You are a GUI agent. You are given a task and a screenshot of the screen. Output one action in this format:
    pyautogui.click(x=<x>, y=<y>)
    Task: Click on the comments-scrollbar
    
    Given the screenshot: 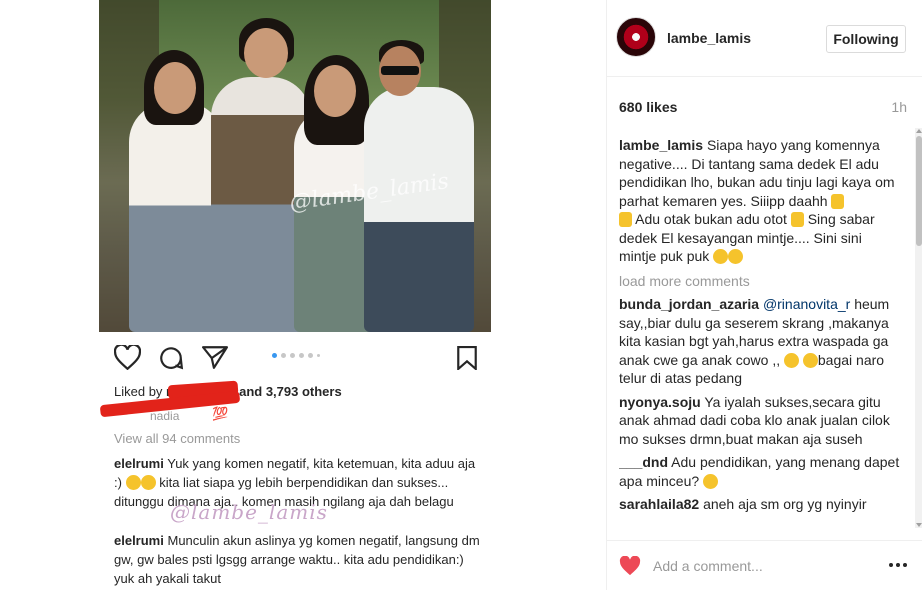 What is the action you would take?
    pyautogui.click(x=918, y=328)
    